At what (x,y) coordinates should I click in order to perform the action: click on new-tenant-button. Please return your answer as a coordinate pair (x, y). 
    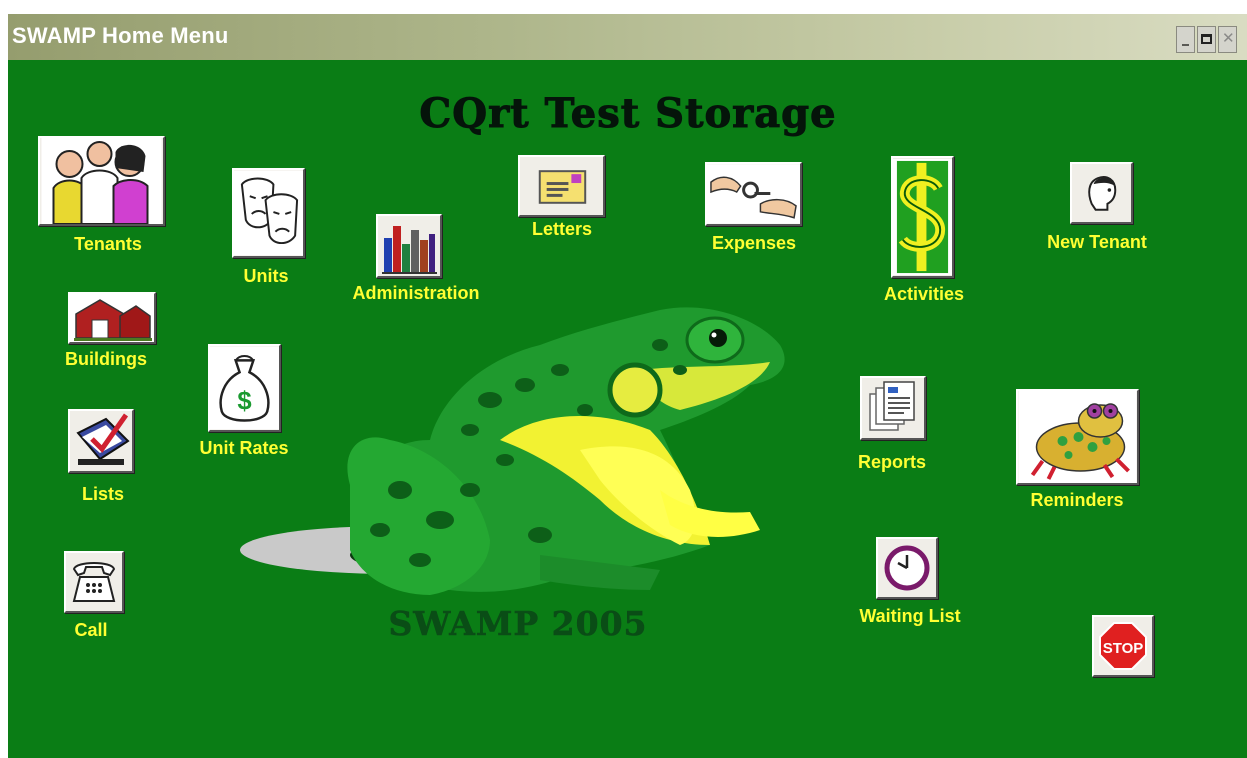
    Looking at the image, I should click on (1101, 193).